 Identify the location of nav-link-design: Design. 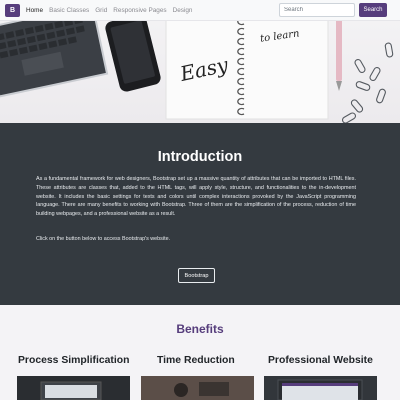
(183, 10).